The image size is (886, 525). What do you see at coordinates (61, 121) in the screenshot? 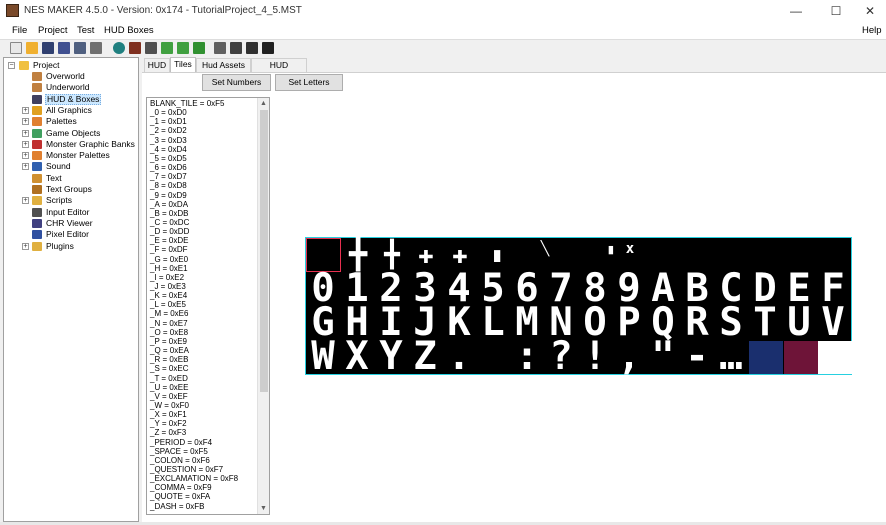
I see `tree-item-label: Palettes` at bounding box center [61, 121].